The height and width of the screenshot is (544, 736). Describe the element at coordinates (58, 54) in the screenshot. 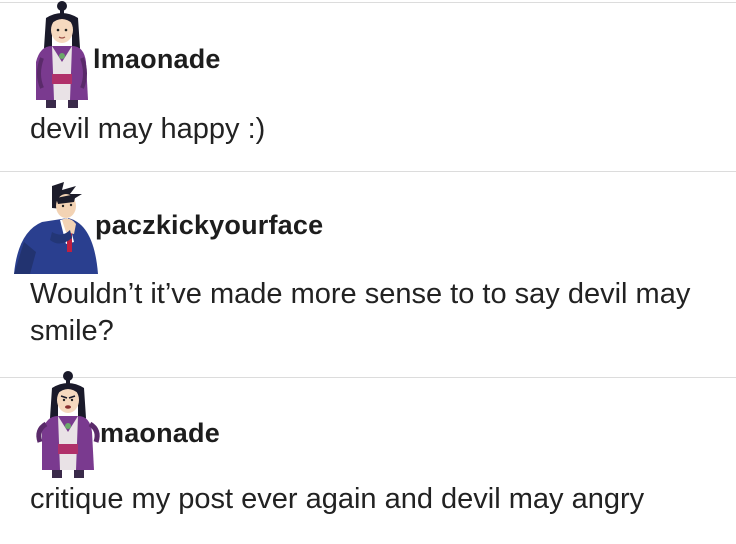

I see `woman-with-topknot-avatar` at that location.